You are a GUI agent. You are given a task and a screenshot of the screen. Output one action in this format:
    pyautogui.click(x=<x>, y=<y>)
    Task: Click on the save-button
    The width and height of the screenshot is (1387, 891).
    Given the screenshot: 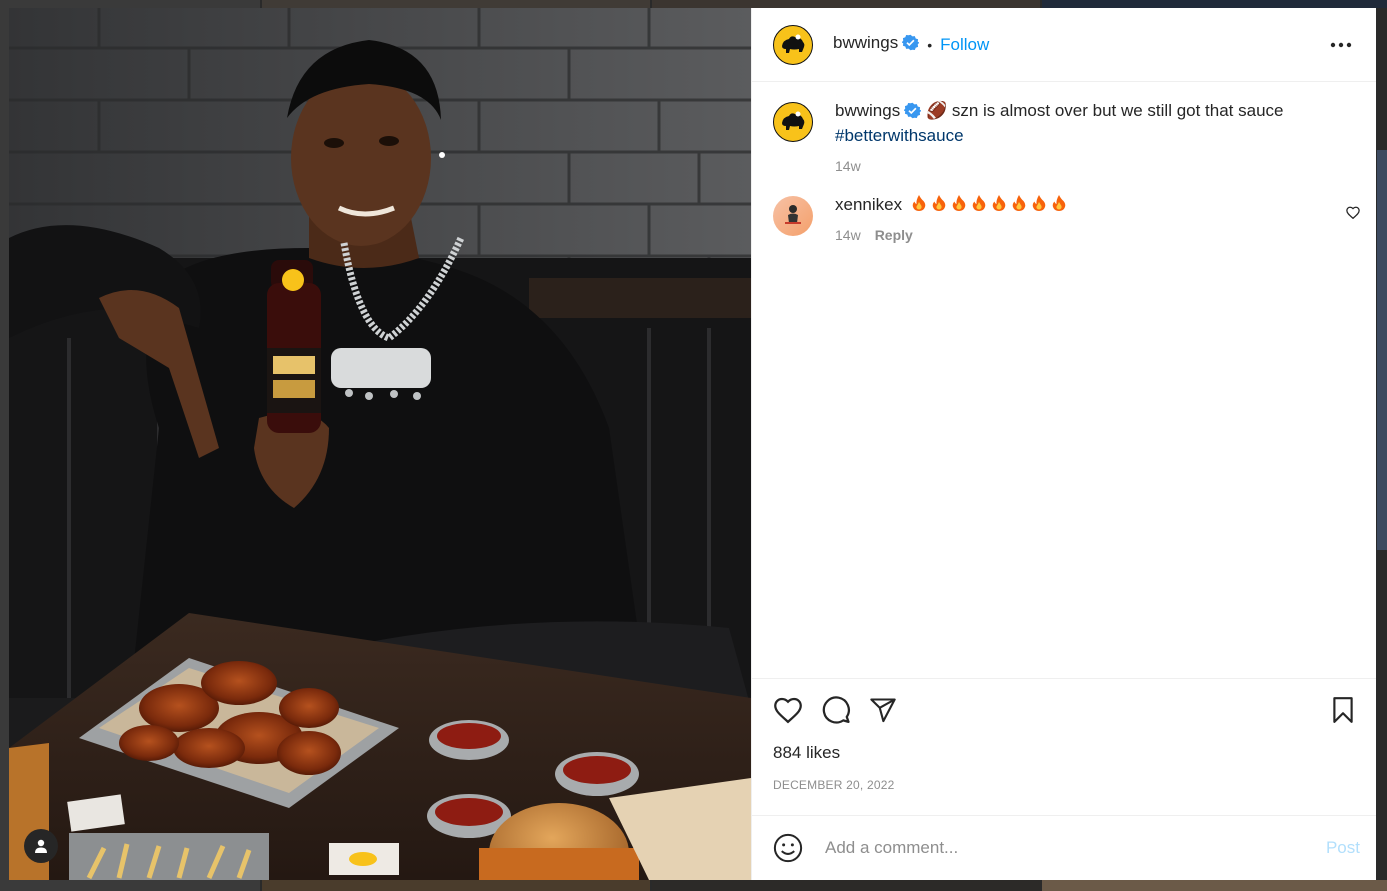 What is the action you would take?
    pyautogui.click(x=1343, y=710)
    